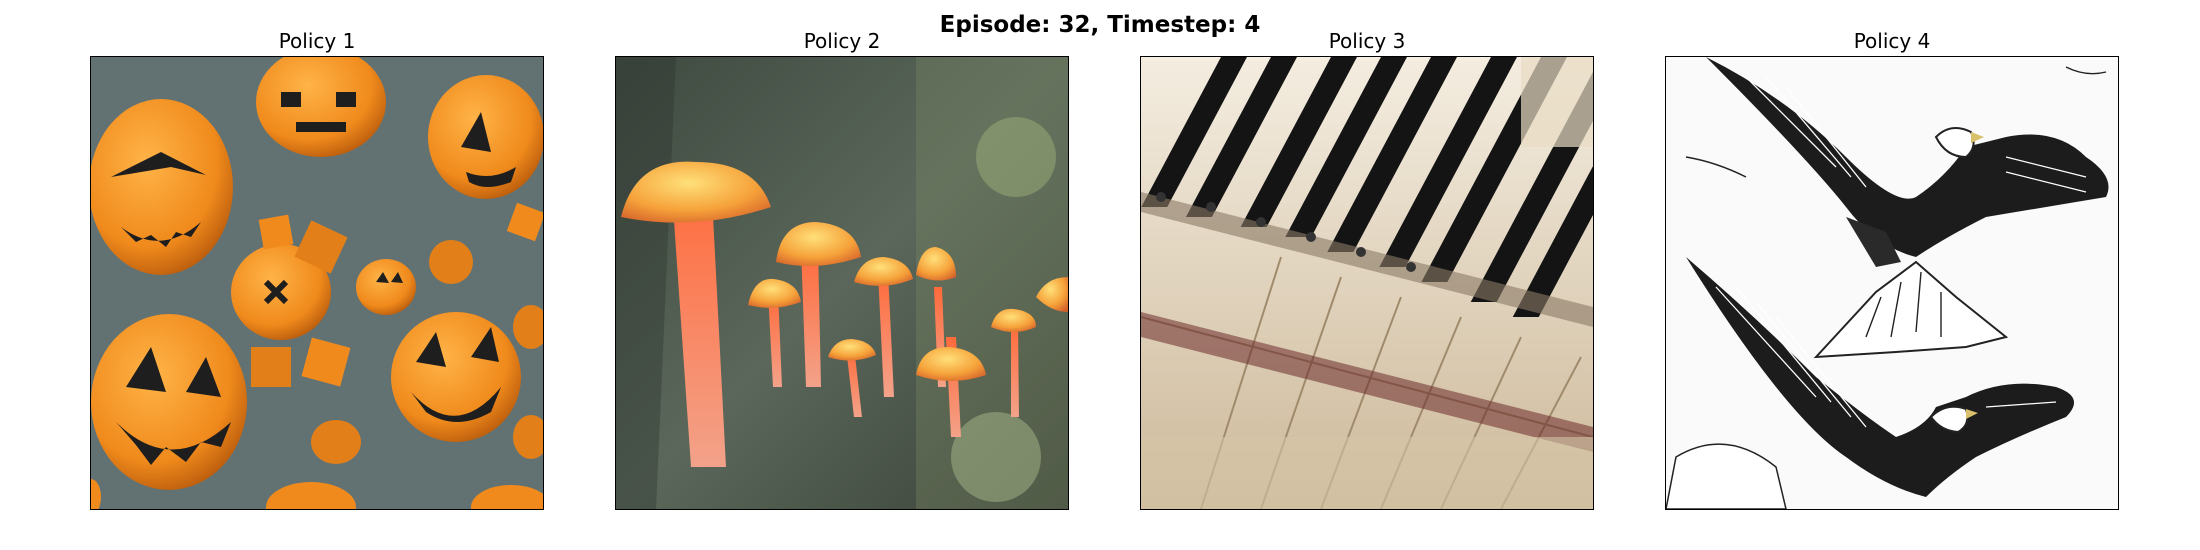 Image resolution: width=2200 pixels, height=550 pixels. I want to click on panel-title-policy-1: Policy 1, so click(317, 41).